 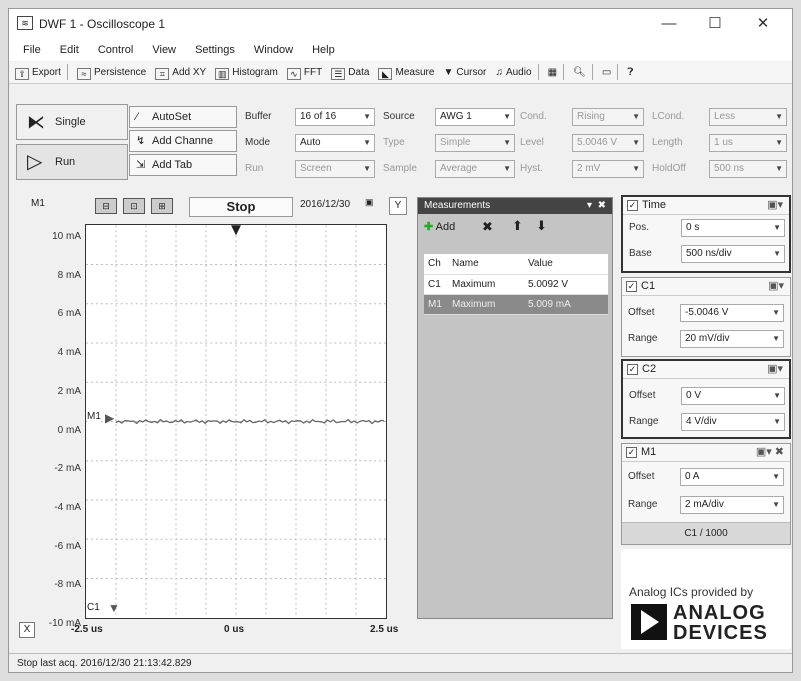 What do you see at coordinates (648, 286) in the screenshot?
I see `c1-panel-title: C1` at bounding box center [648, 286].